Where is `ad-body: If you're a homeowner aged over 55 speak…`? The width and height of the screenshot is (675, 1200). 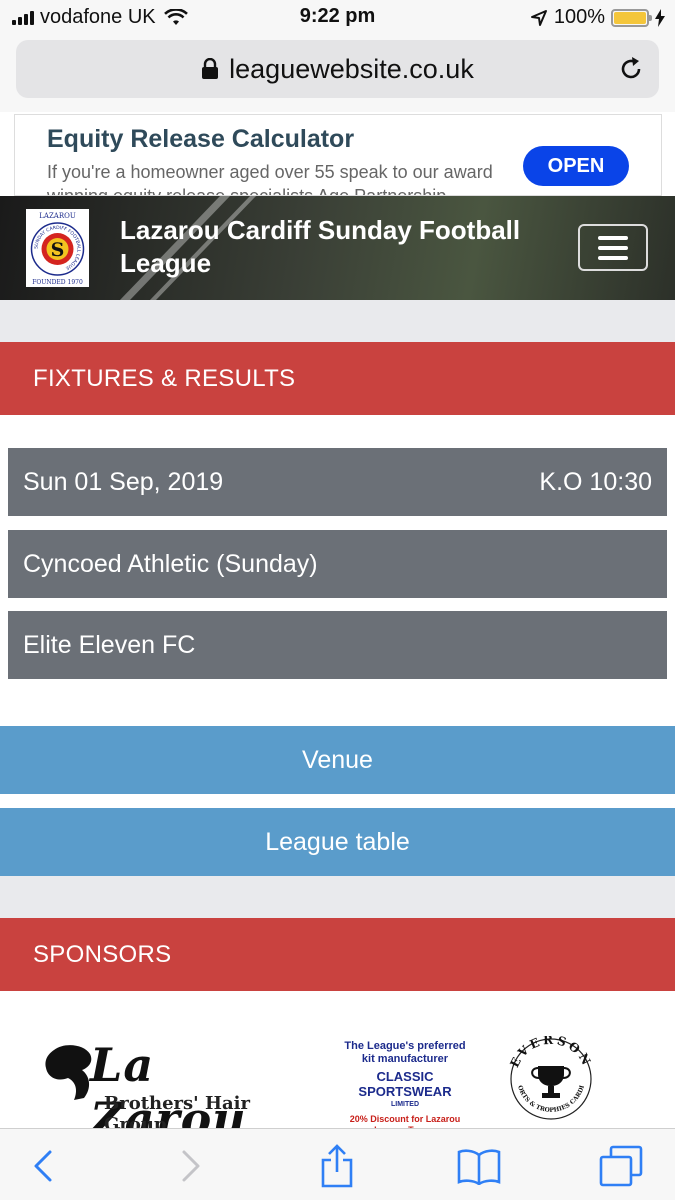 ad-body: If you're a homeowner aged over 55 speak… is located at coordinates (270, 179).